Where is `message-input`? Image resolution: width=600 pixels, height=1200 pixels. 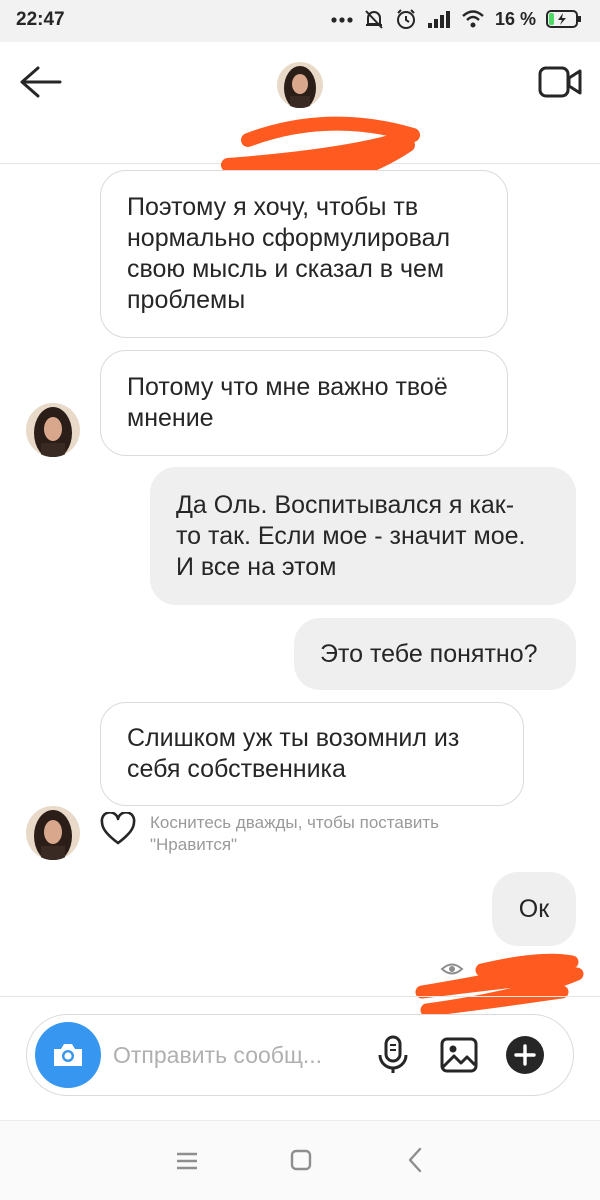
message-input is located at coordinates (233, 1055).